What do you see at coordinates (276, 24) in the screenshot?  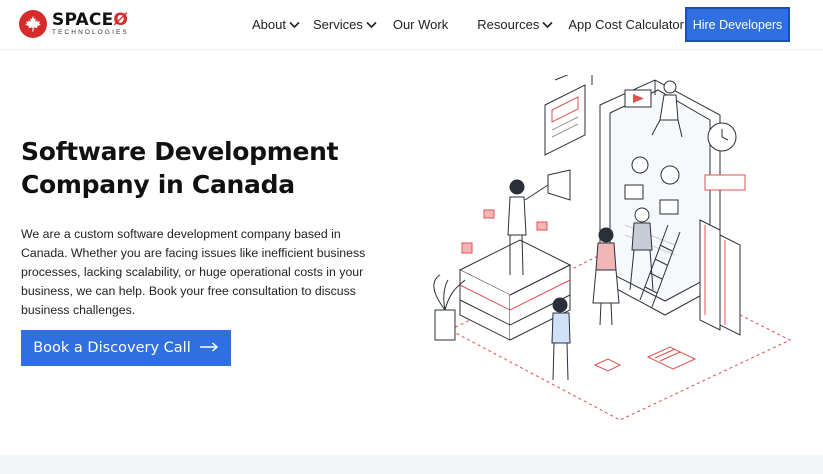 I see `nav-item-about: About` at bounding box center [276, 24].